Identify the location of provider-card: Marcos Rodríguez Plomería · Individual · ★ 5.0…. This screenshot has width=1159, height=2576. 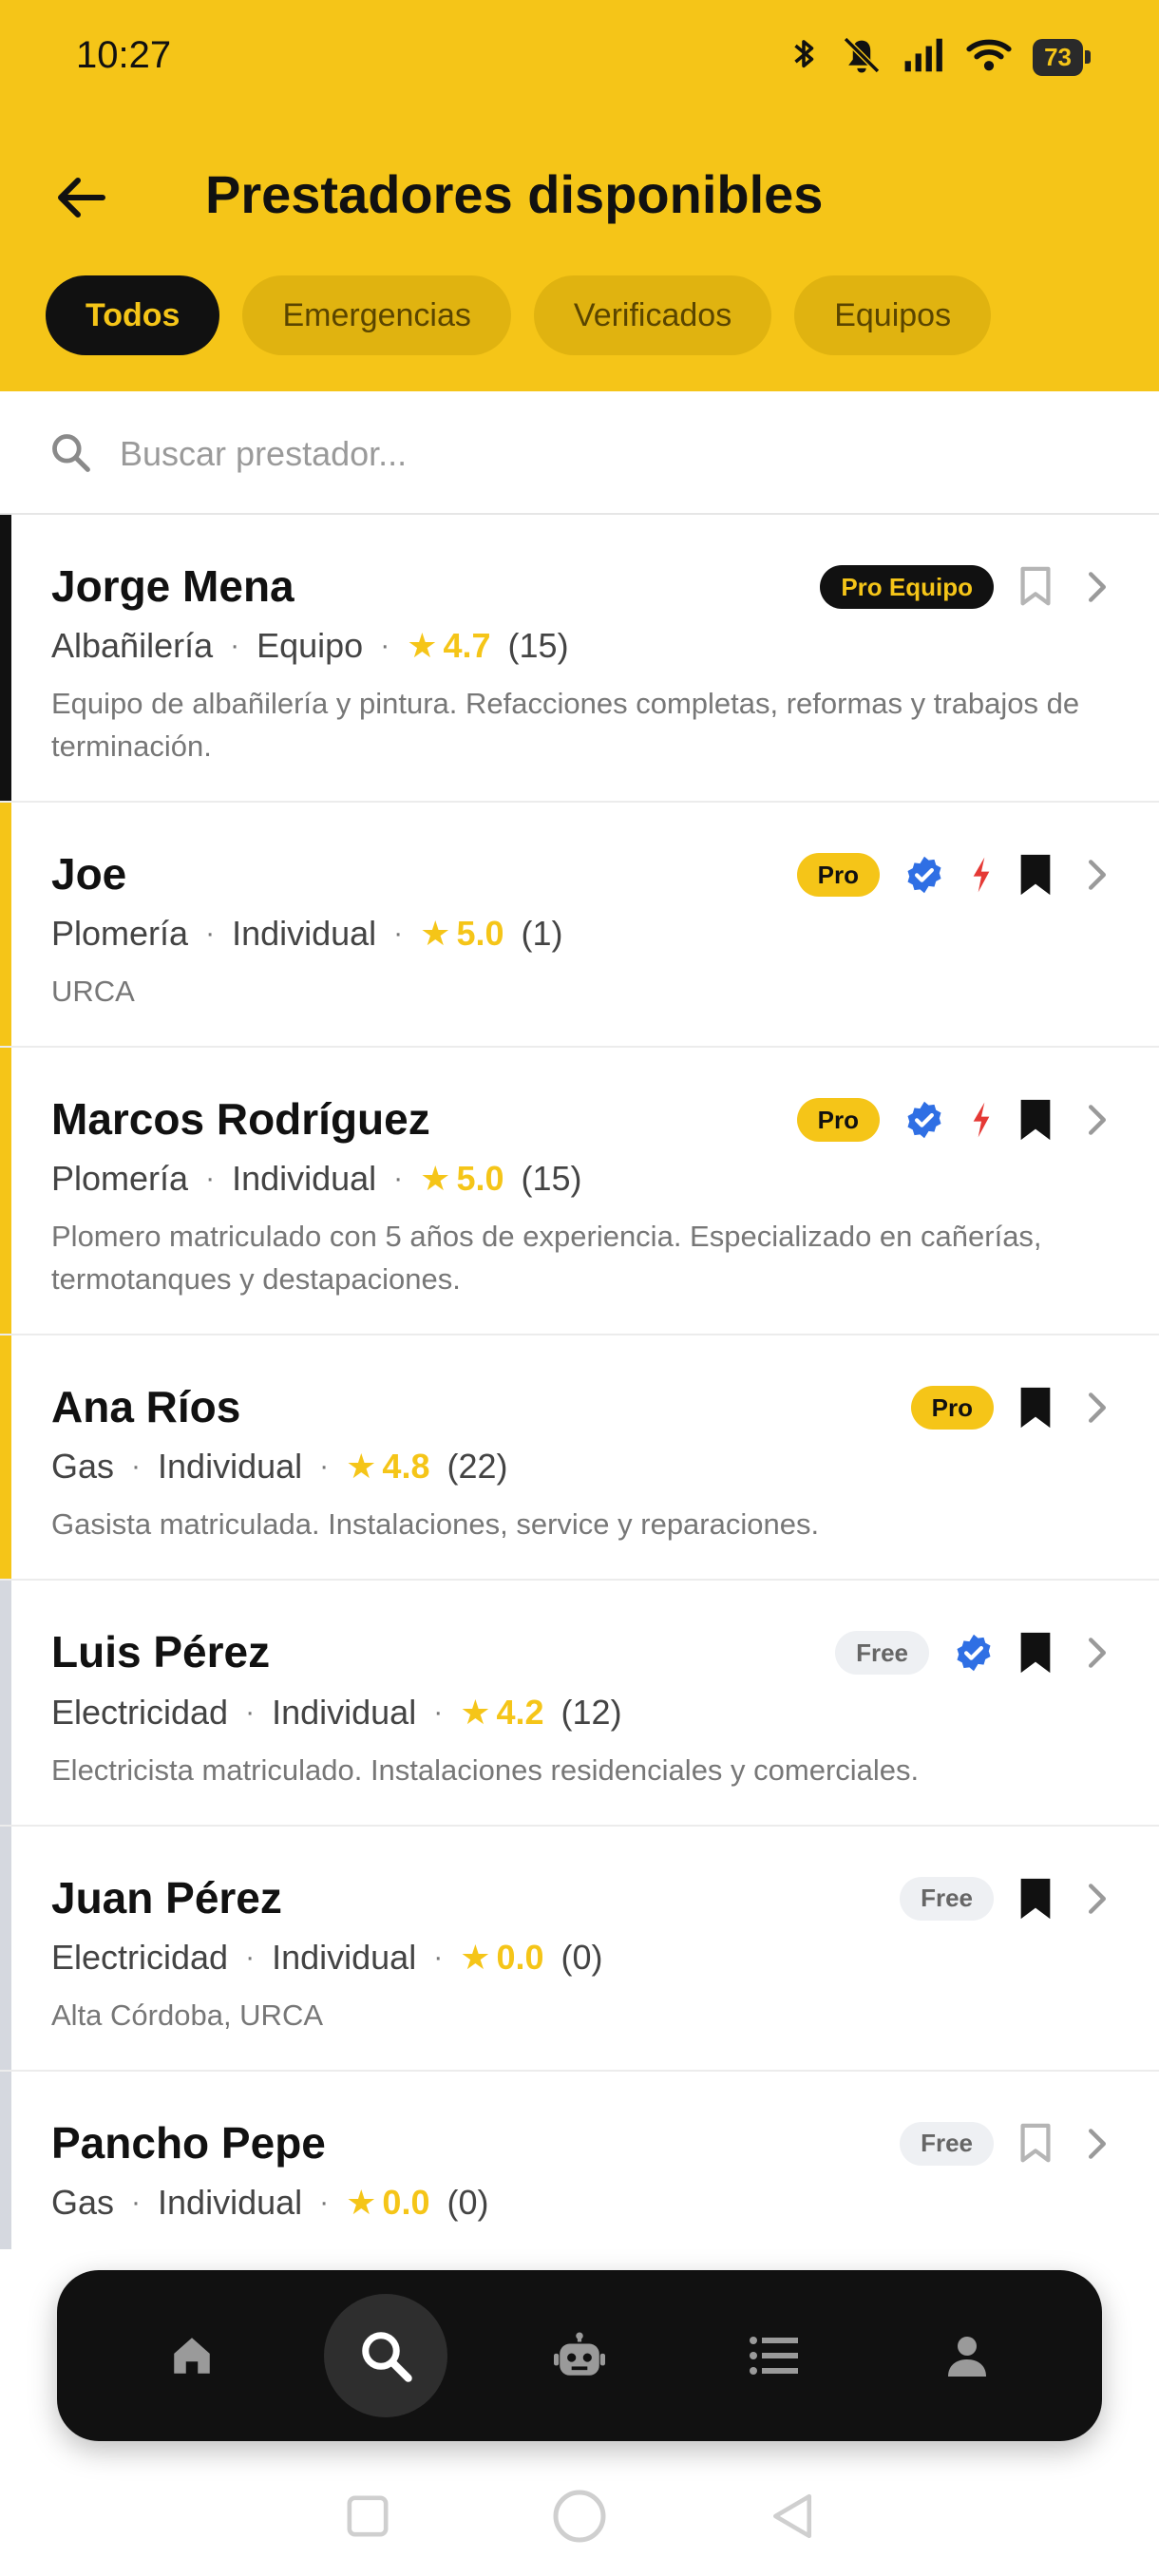
(579, 1192).